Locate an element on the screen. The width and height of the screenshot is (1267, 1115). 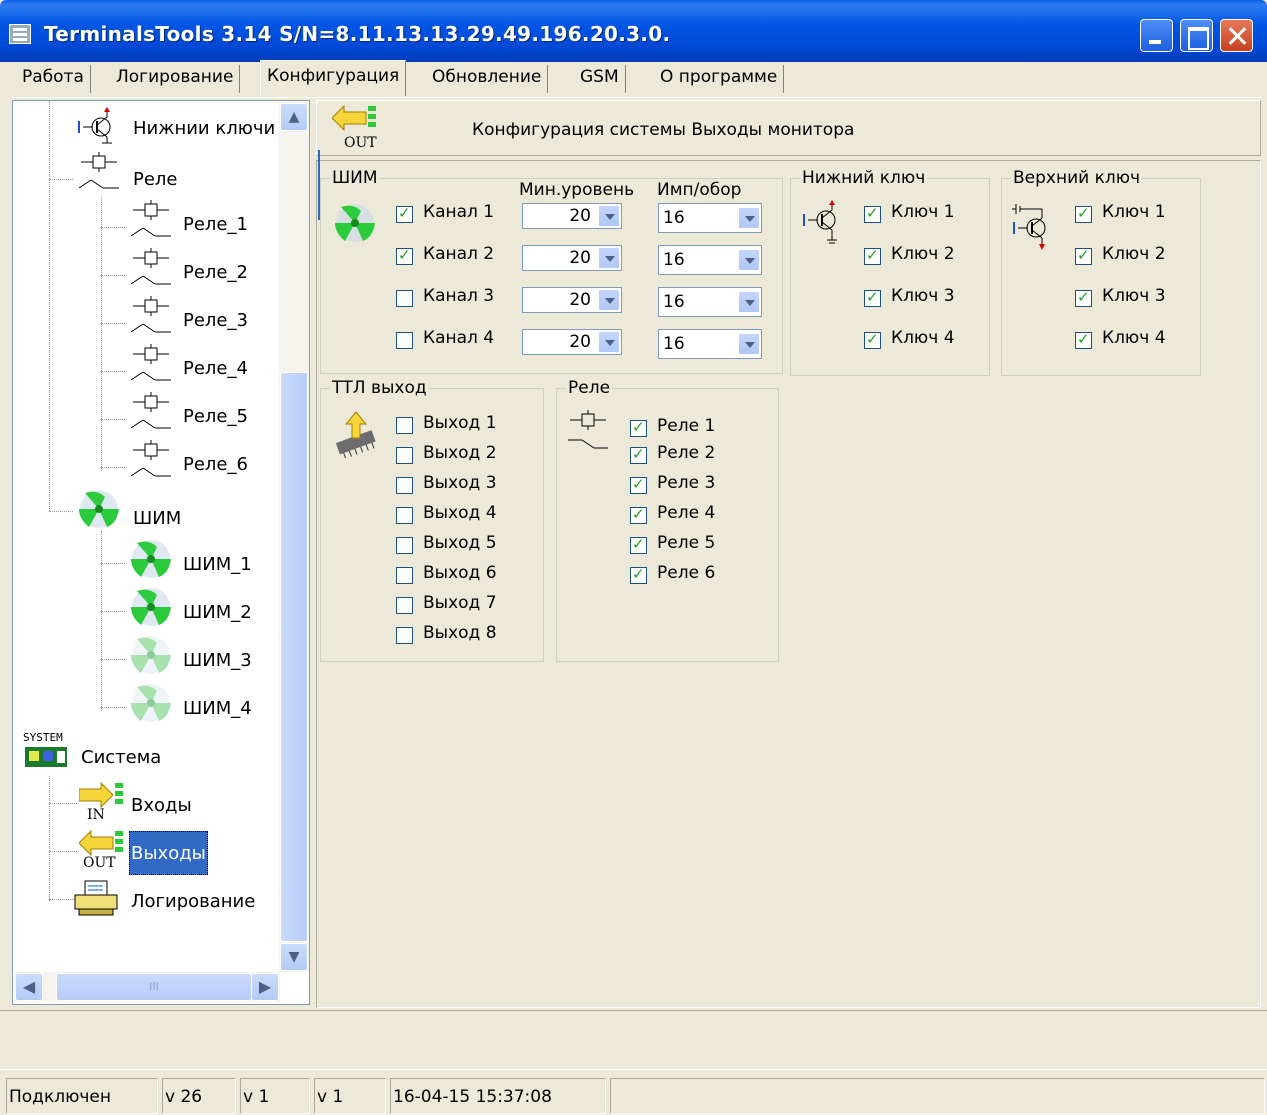
min-level-select-1: 20 is located at coordinates (572, 216).